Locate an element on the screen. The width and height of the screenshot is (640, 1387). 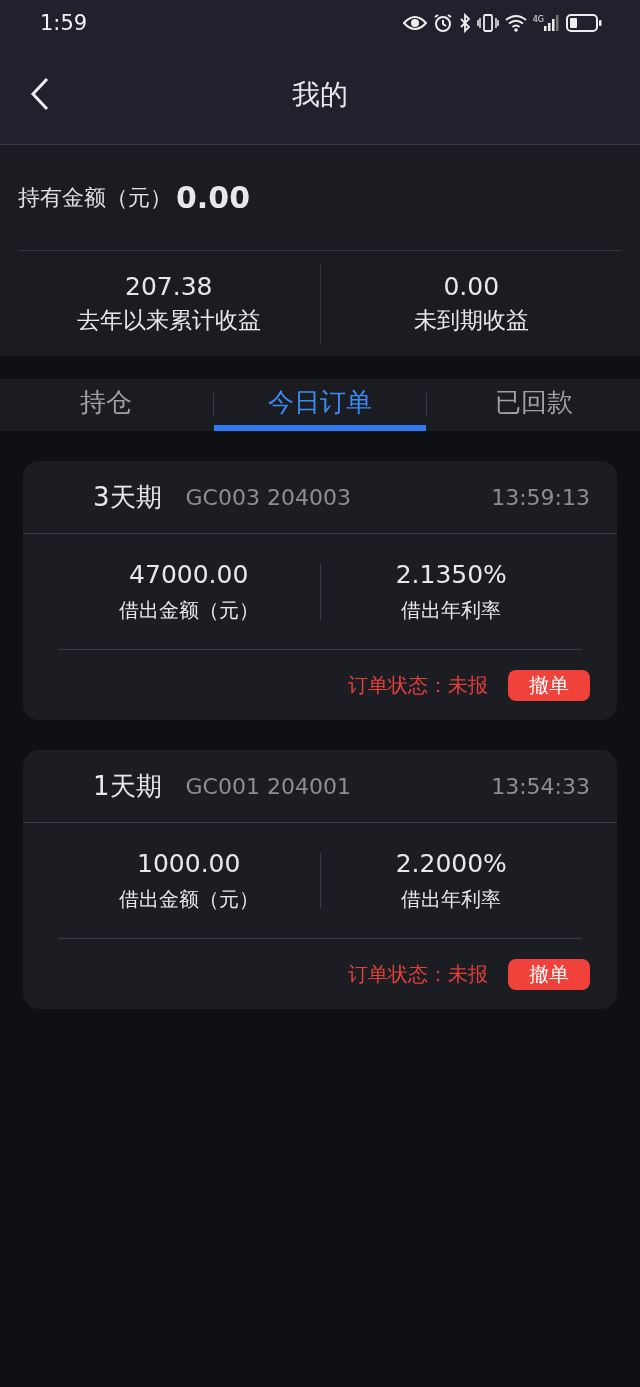
stat-value: 207.38 is located at coordinates (169, 286).